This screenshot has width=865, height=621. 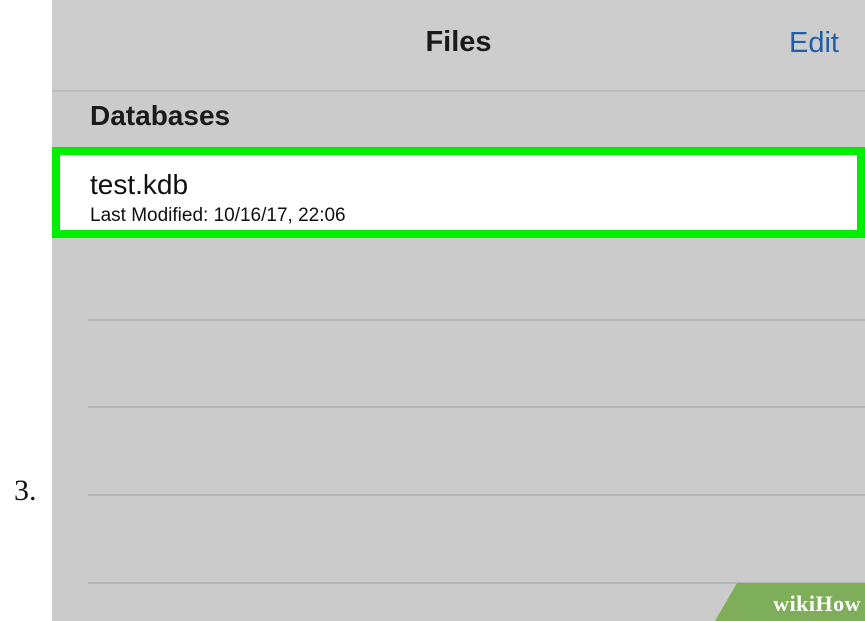 I want to click on file-row-test-kdb: test.kdb Last Modified: 10/16/17, 22:06, so click(x=458, y=192).